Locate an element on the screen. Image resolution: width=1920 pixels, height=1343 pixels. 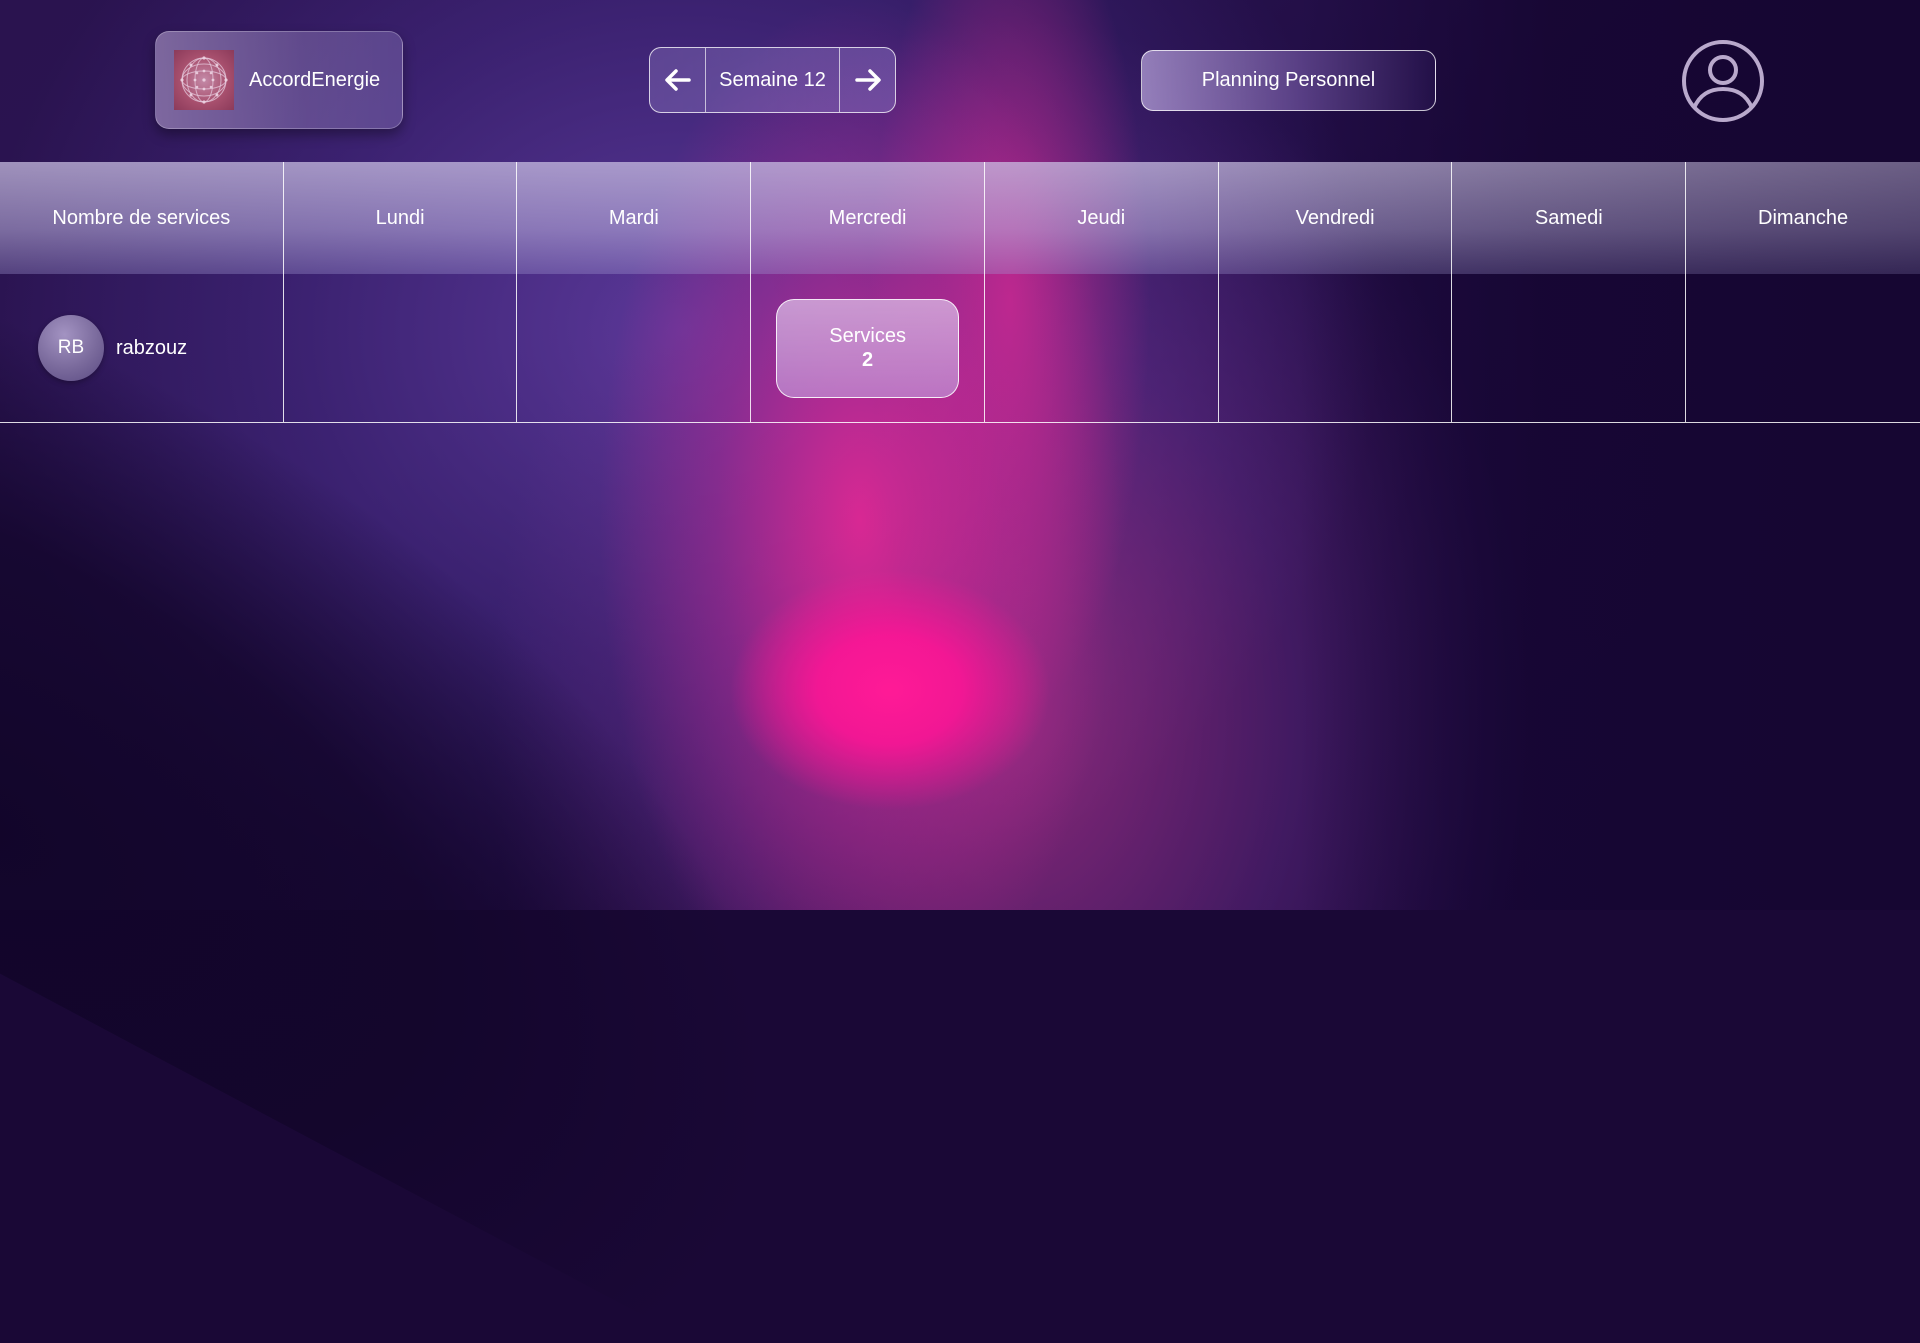
column-header-vendredi: Vendredi is located at coordinates (1336, 218).